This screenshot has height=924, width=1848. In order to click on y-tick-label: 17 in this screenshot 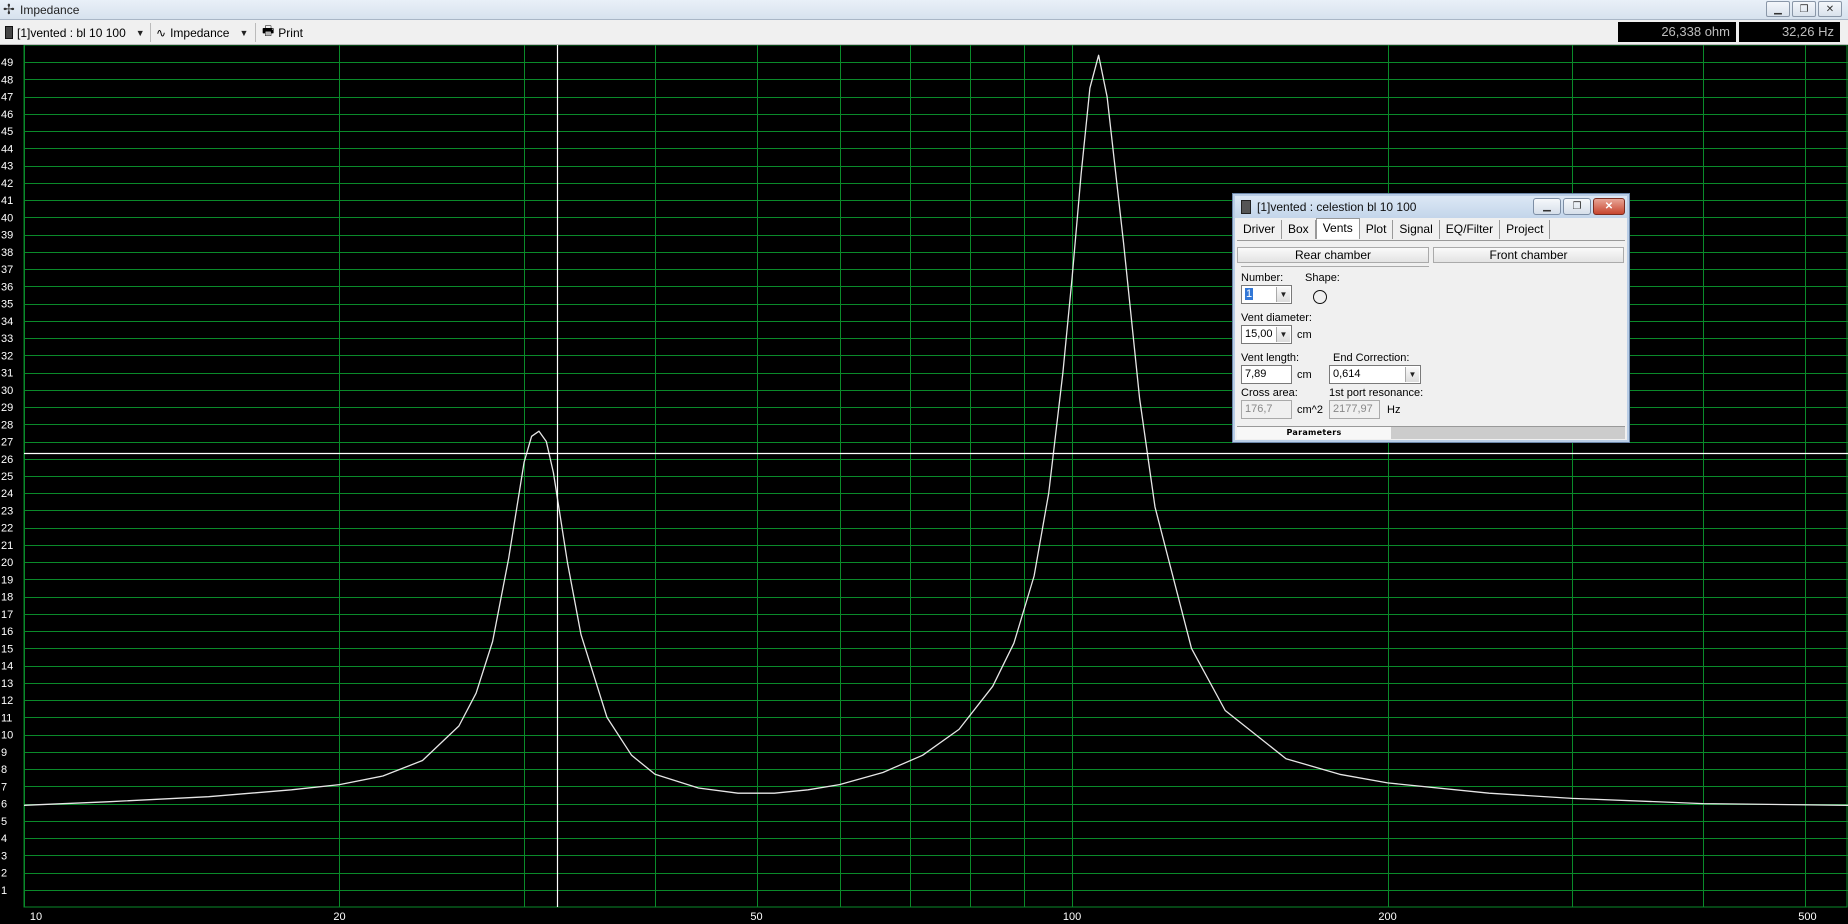, I will do `click(7, 615)`.